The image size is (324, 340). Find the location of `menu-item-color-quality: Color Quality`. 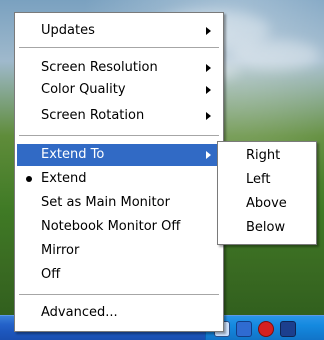

menu-item-color-quality: Color Quality is located at coordinates (119, 90).